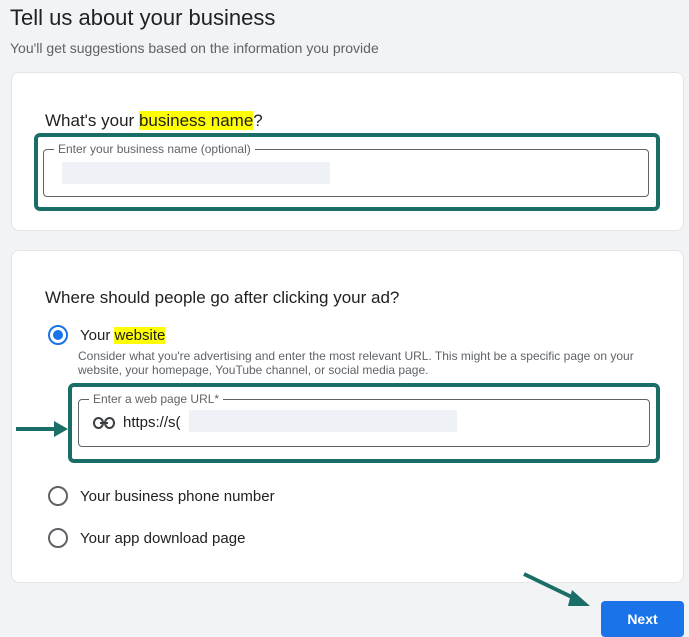 The height and width of the screenshot is (637, 689). What do you see at coordinates (58, 538) in the screenshot?
I see `radio-app` at bounding box center [58, 538].